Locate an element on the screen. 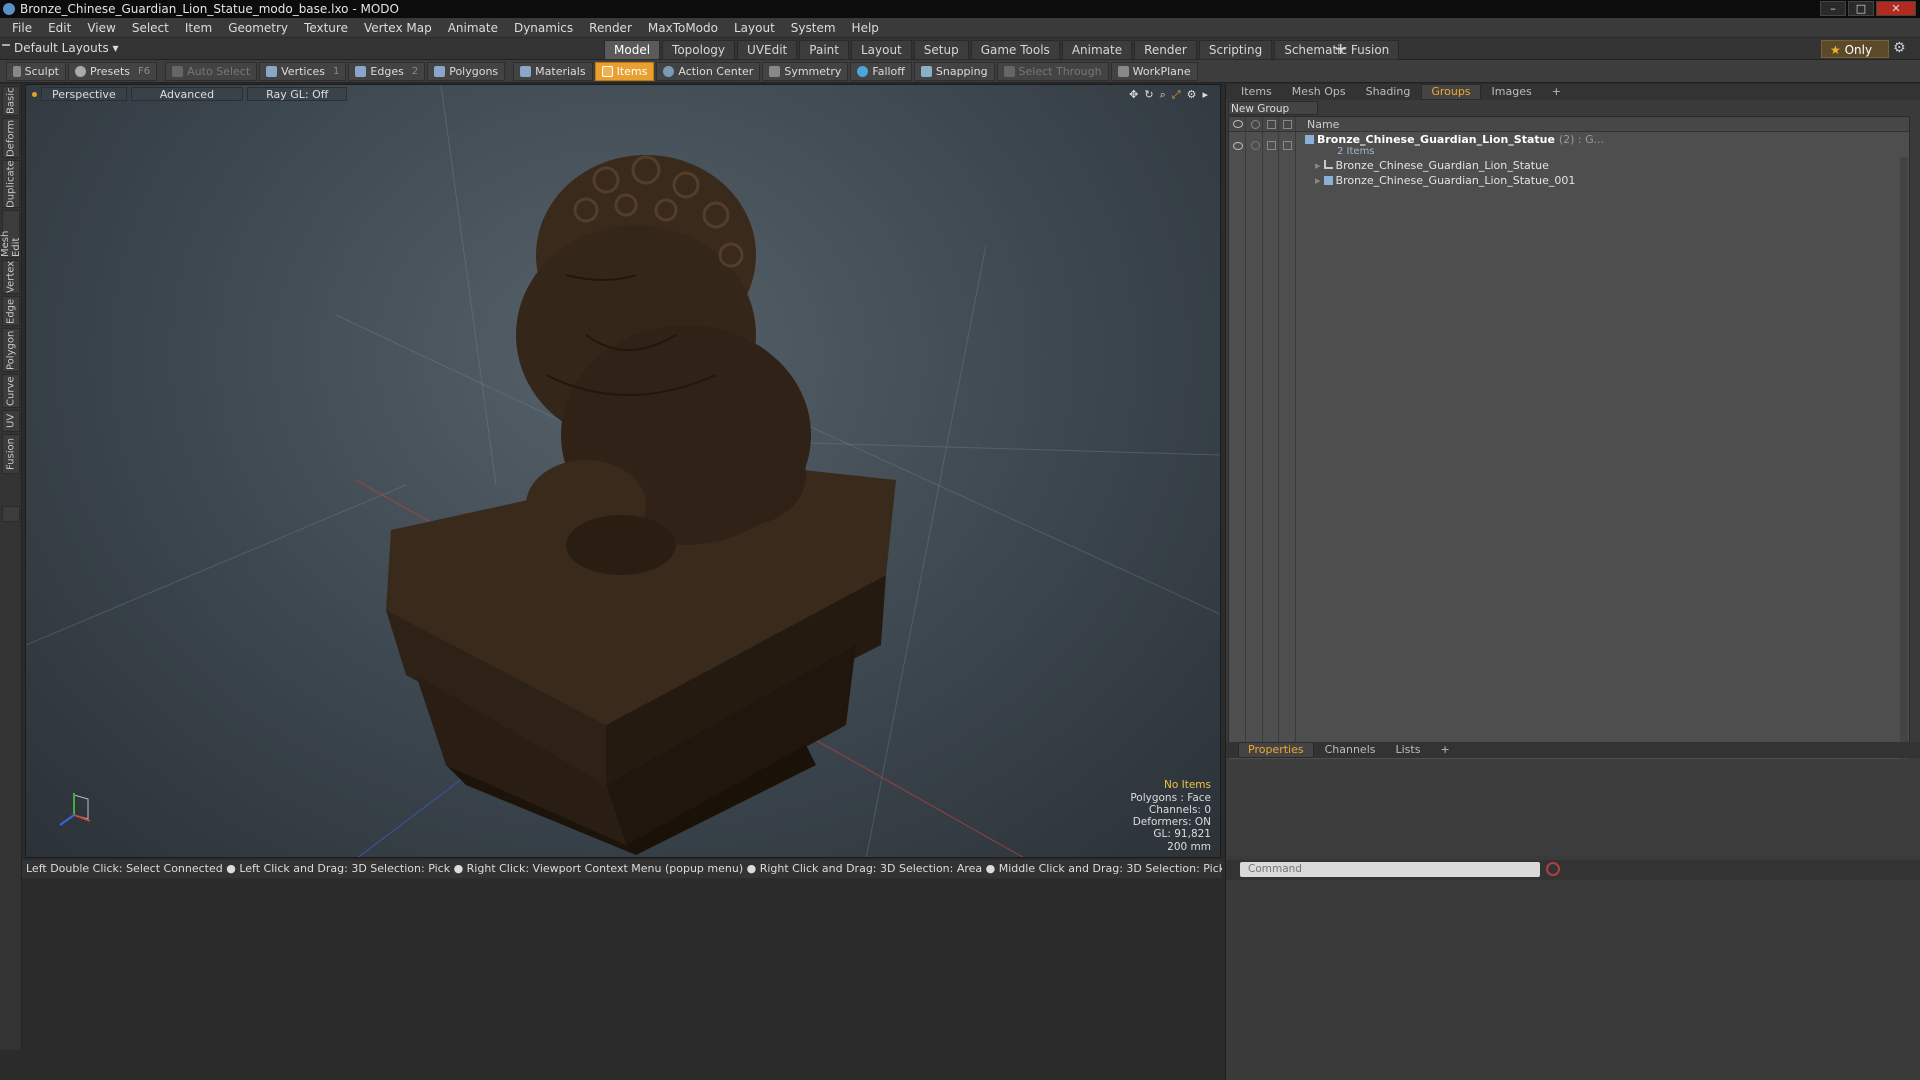 The image size is (1920, 1080). tab-model: Model is located at coordinates (632, 50).